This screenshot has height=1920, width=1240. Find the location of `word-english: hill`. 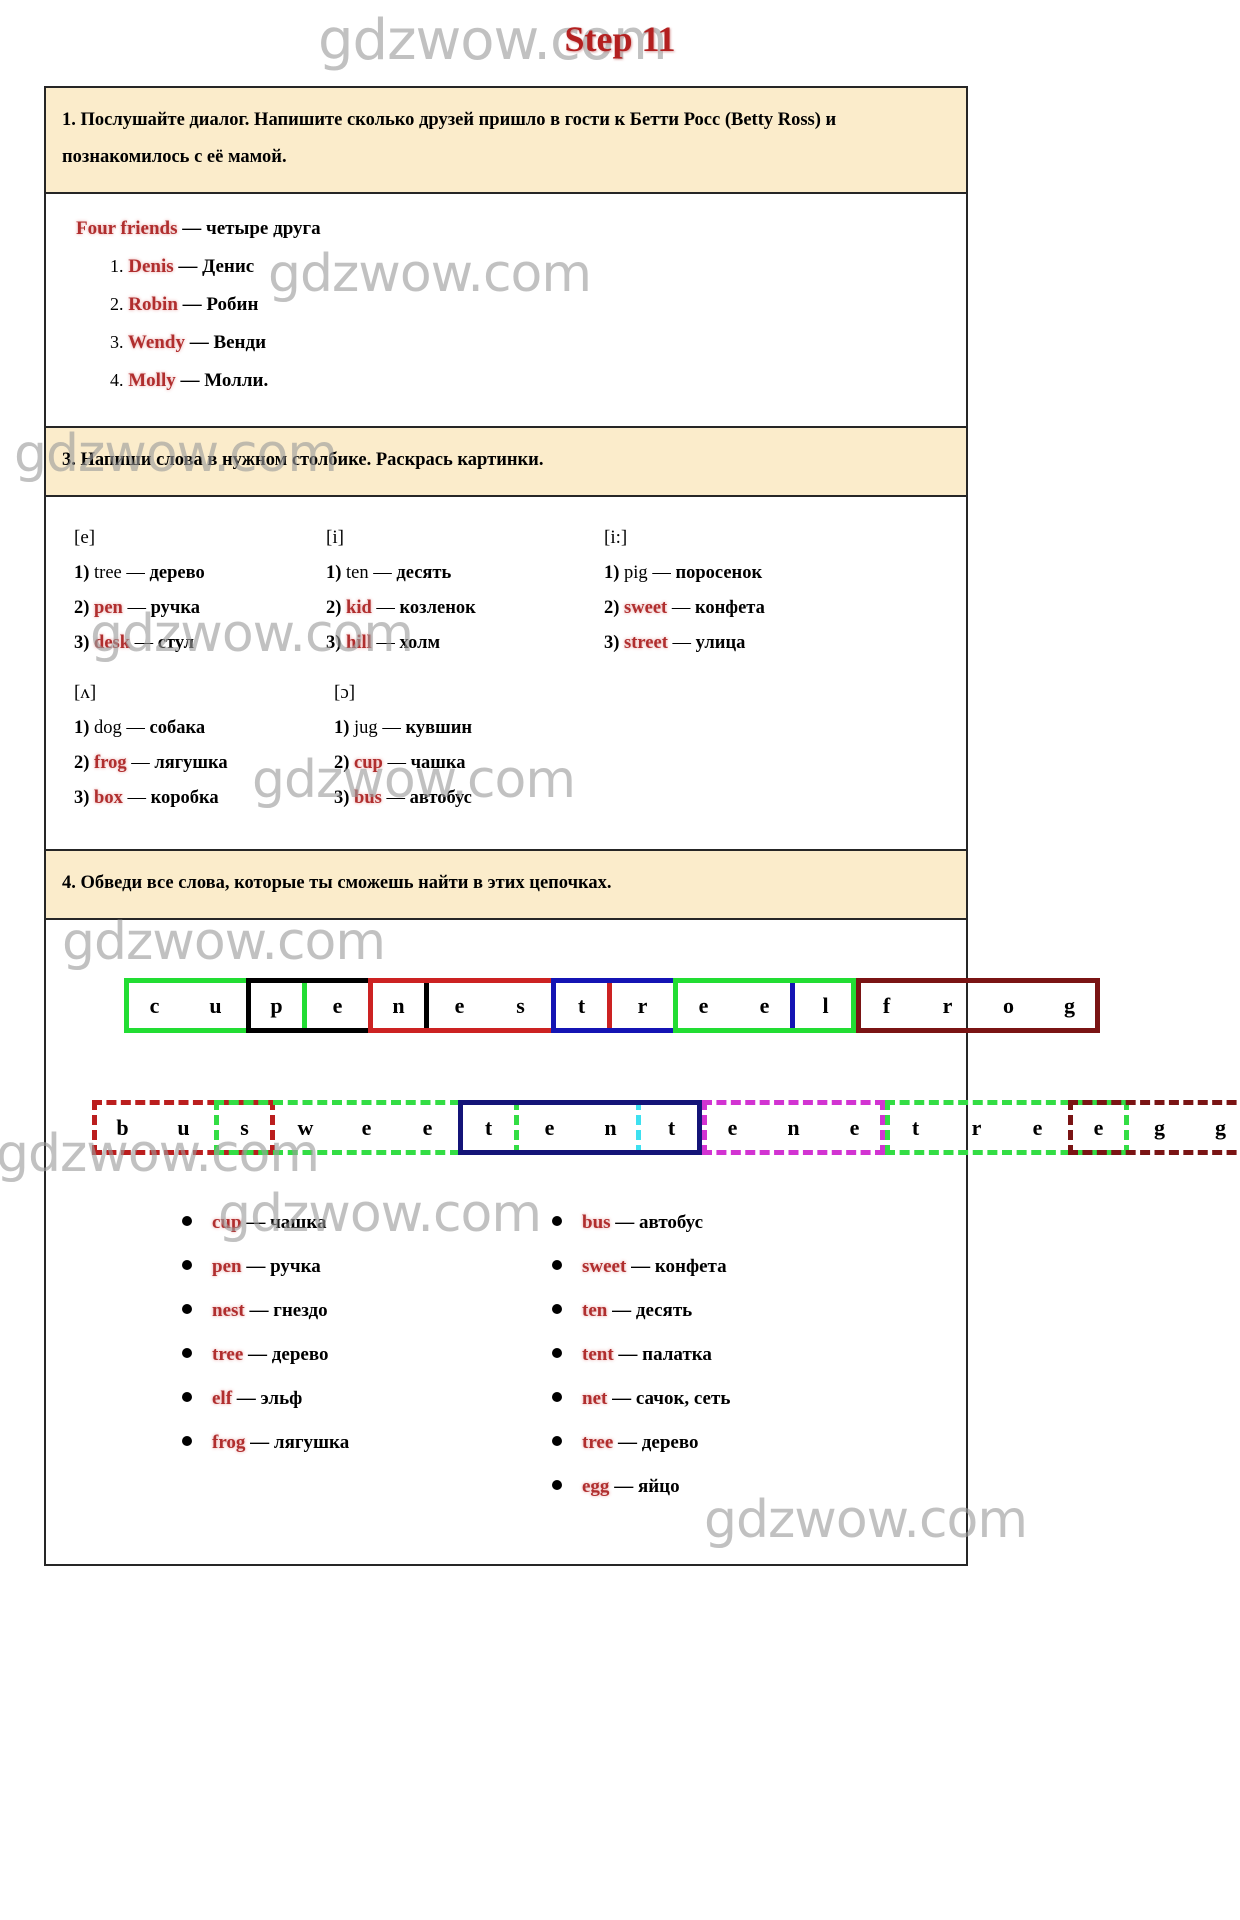

word-english: hill is located at coordinates (359, 643).